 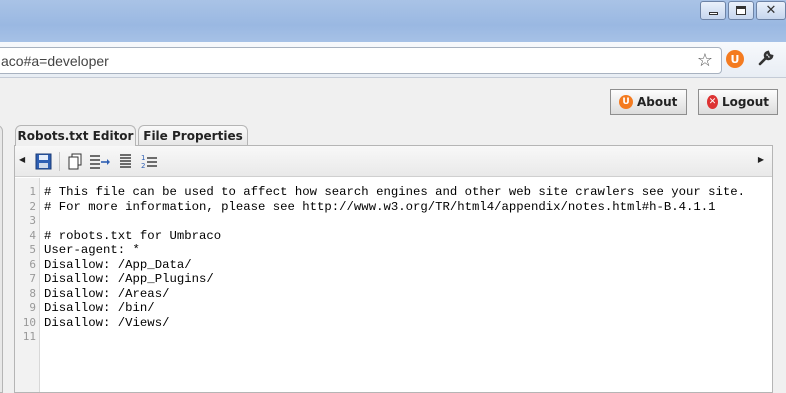 What do you see at coordinates (1, 259) in the screenshot?
I see `tree-panel-edge` at bounding box center [1, 259].